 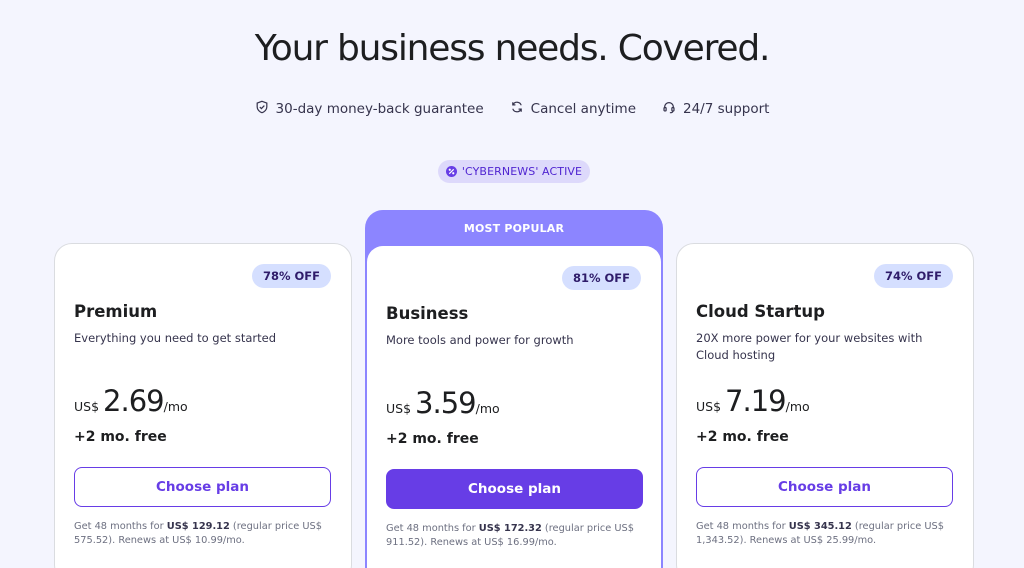 I want to click on discount-badge: 78% OFF, so click(x=291, y=276).